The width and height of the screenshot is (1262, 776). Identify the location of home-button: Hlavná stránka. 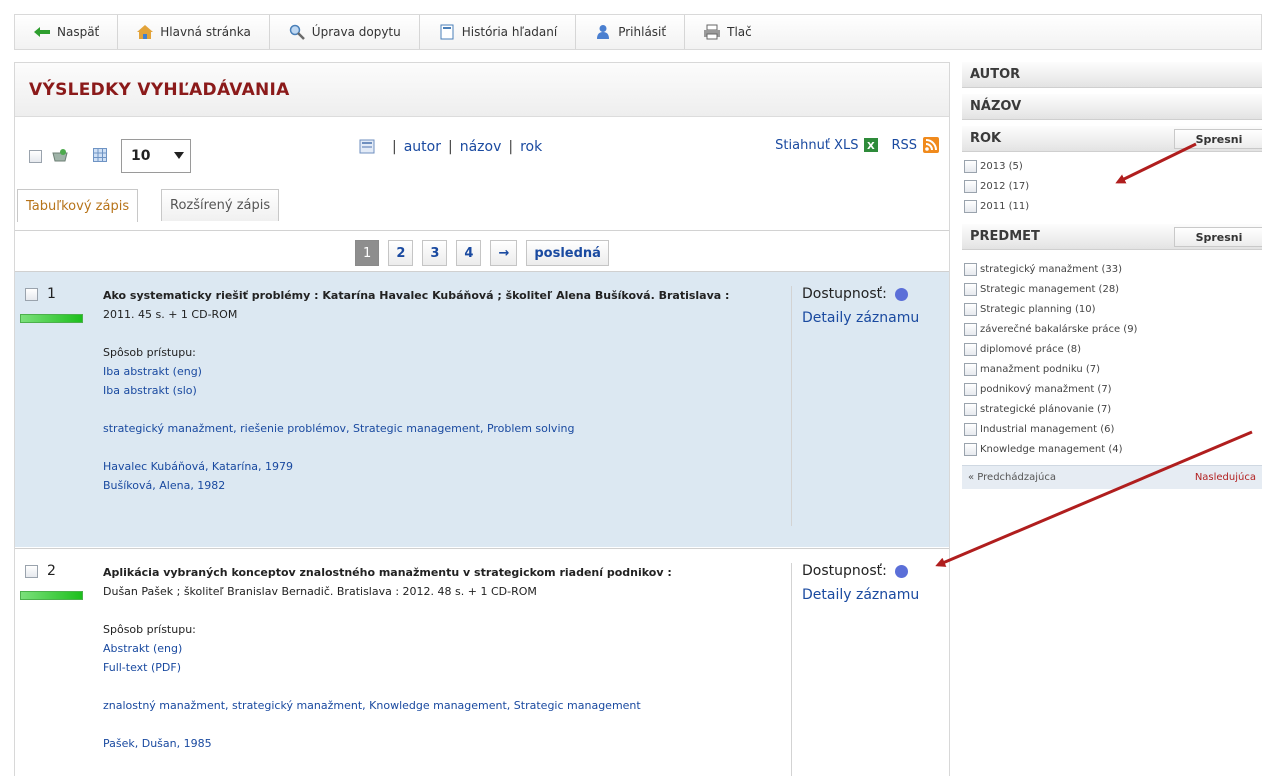
(194, 32).